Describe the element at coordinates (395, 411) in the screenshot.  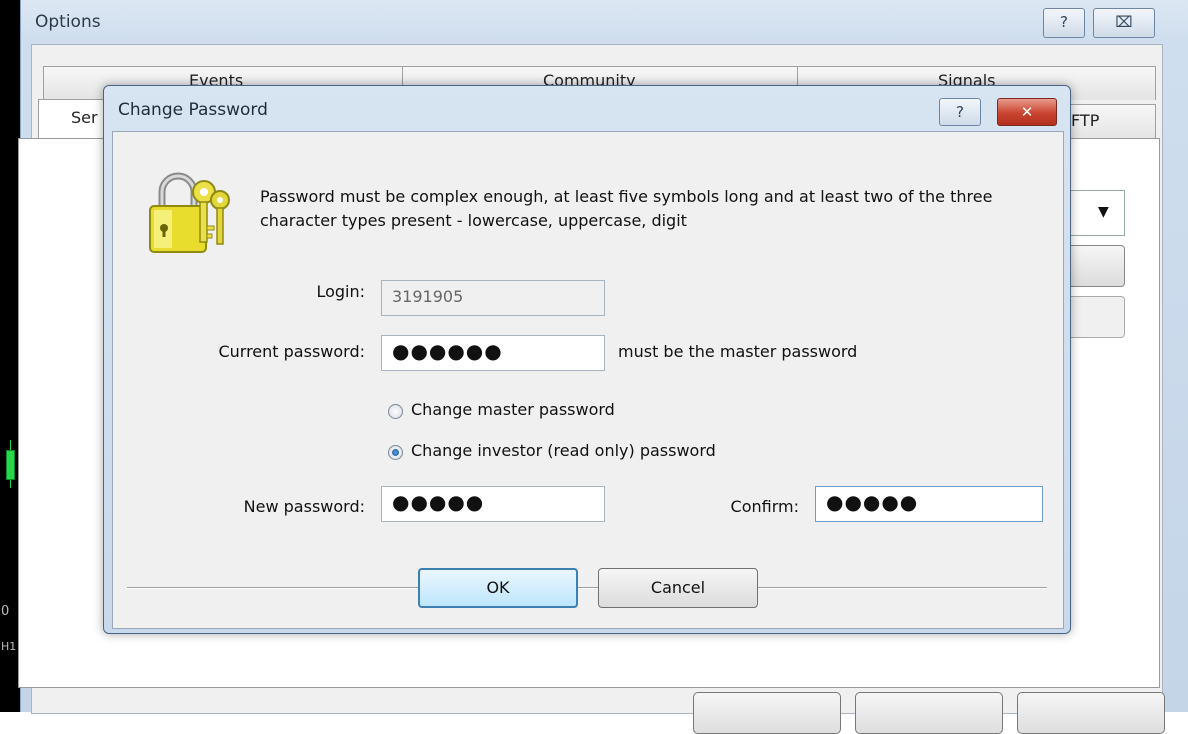
I see `radio-change-master` at that location.